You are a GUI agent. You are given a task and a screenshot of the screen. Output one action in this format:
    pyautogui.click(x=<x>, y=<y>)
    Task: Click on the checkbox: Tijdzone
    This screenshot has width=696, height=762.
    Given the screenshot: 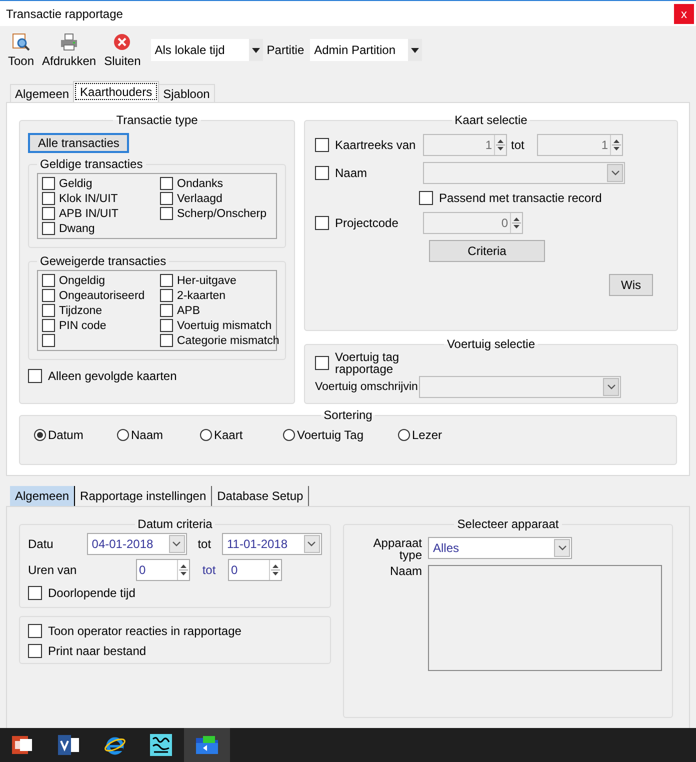 What is the action you would take?
    pyautogui.click(x=101, y=310)
    